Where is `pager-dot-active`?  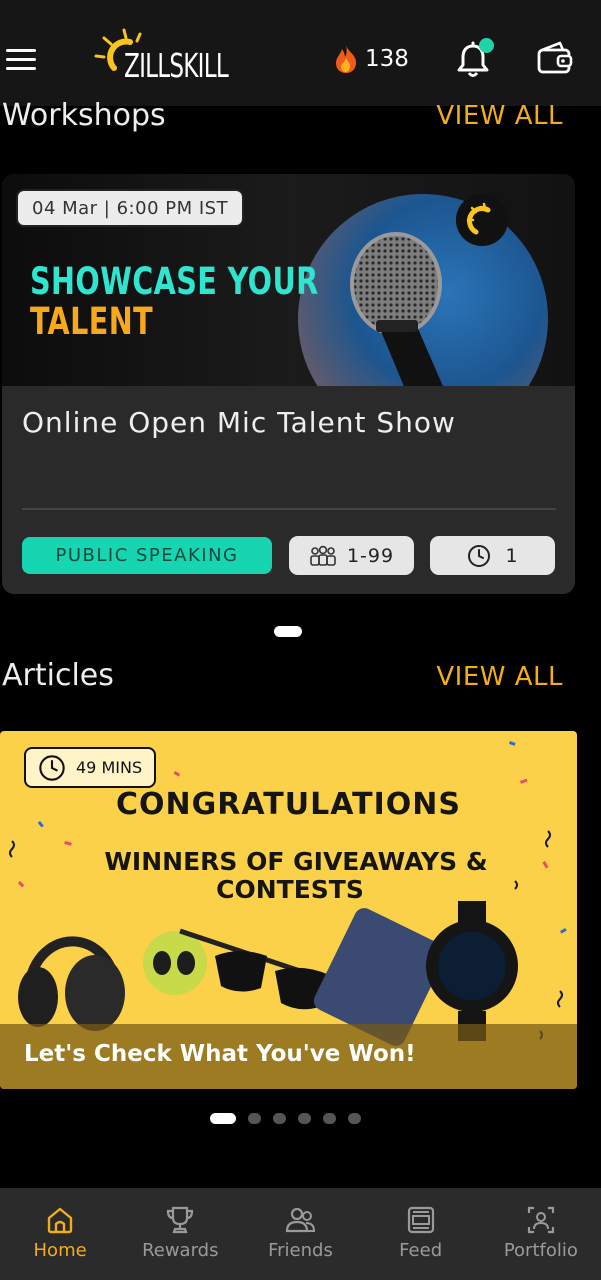
pager-dot-active is located at coordinates (223, 1118).